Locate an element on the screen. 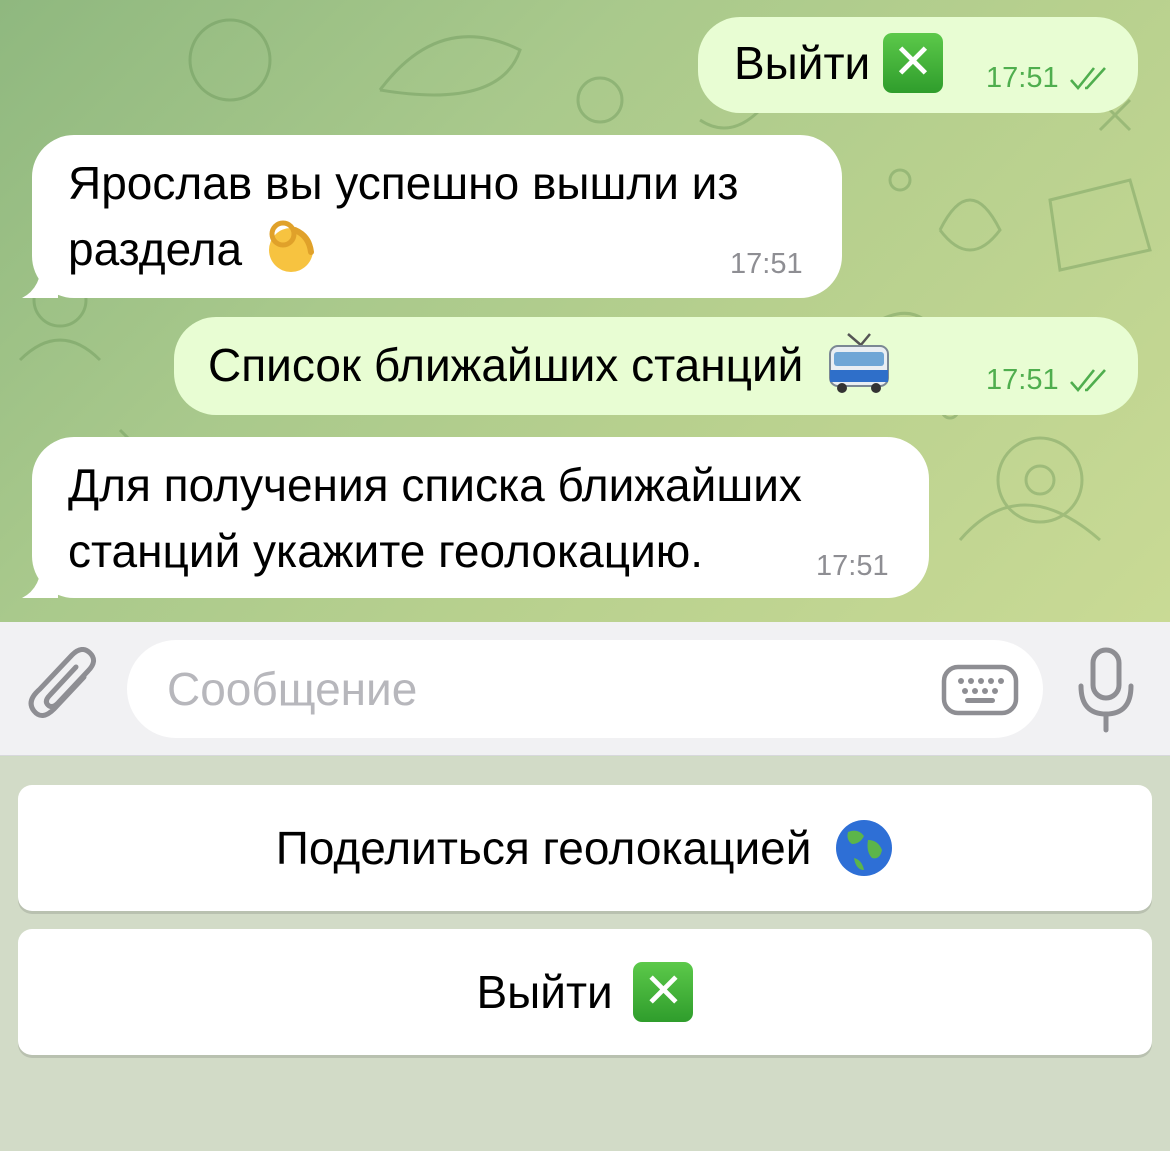 The width and height of the screenshot is (1170, 1151). ok-hand-emoji-icon is located at coordinates (291, 246).